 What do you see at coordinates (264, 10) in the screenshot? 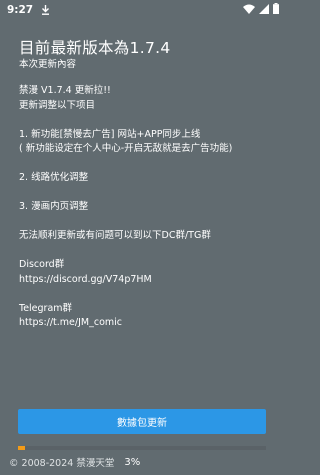
I see `signal-icon` at bounding box center [264, 10].